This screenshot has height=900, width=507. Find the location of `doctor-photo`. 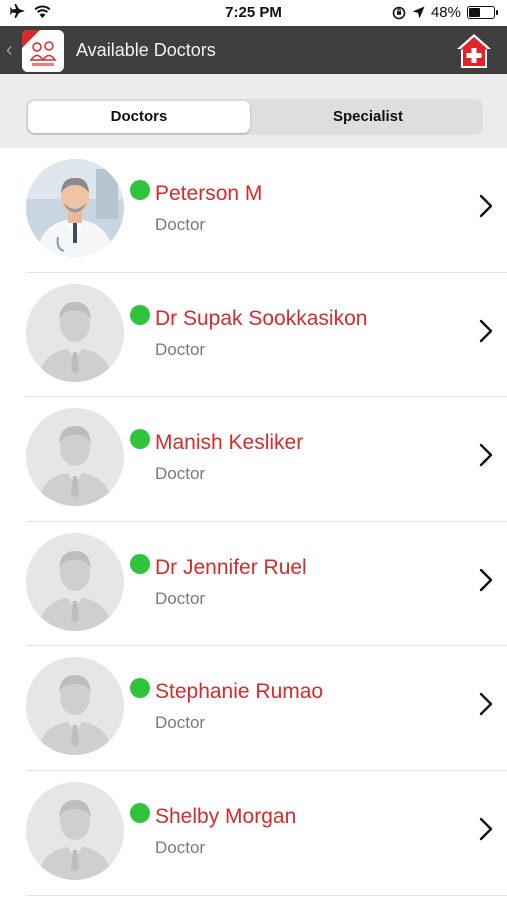

doctor-photo is located at coordinates (75, 208).